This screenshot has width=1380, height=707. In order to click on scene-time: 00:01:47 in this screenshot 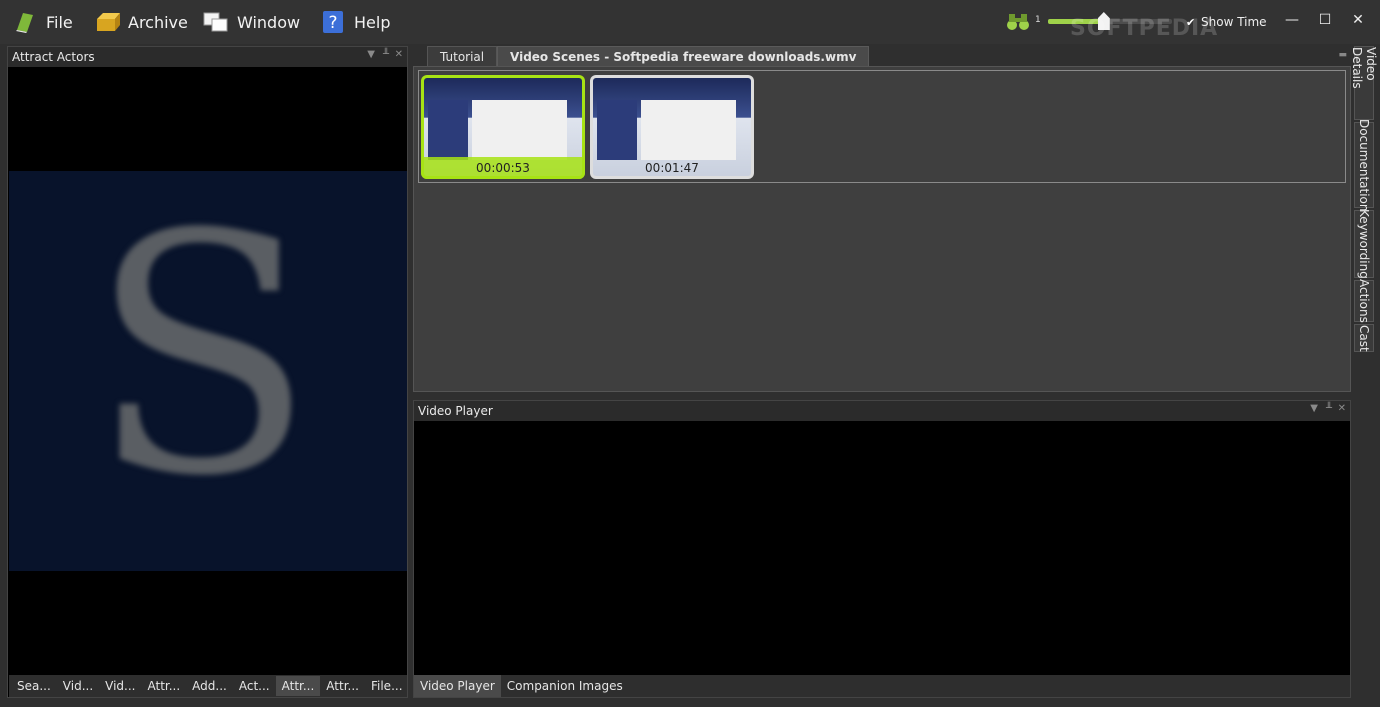, I will do `click(672, 168)`.